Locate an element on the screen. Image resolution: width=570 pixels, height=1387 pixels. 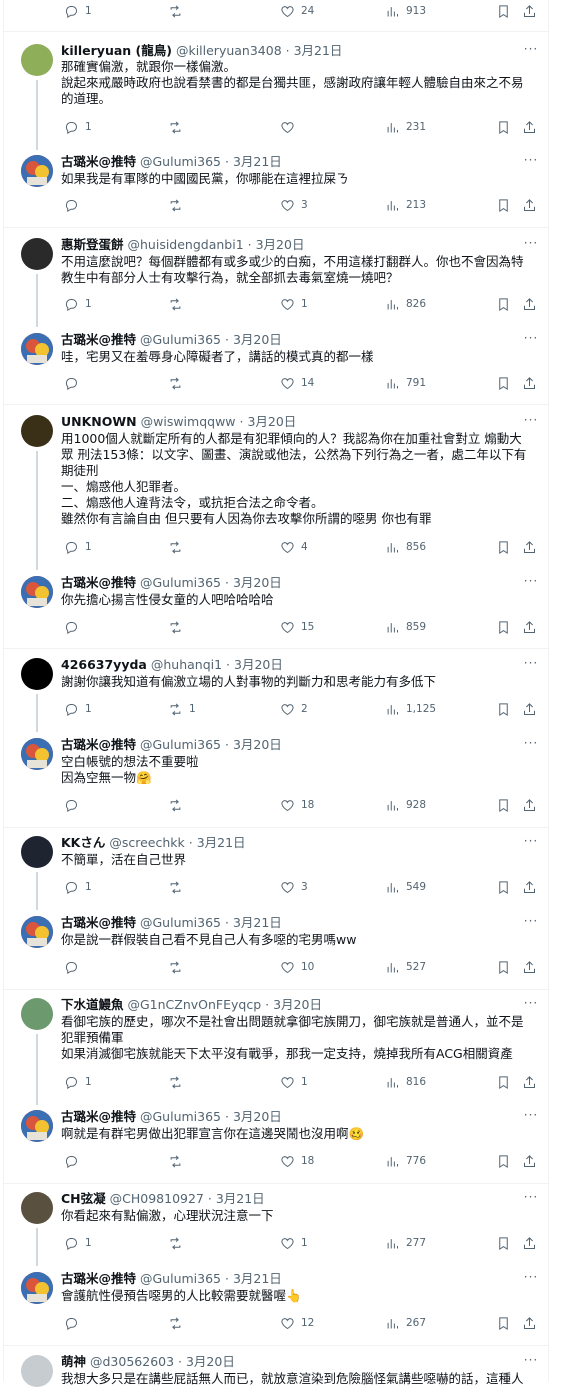
author-name: 426637yyda is located at coordinates (104, 664).